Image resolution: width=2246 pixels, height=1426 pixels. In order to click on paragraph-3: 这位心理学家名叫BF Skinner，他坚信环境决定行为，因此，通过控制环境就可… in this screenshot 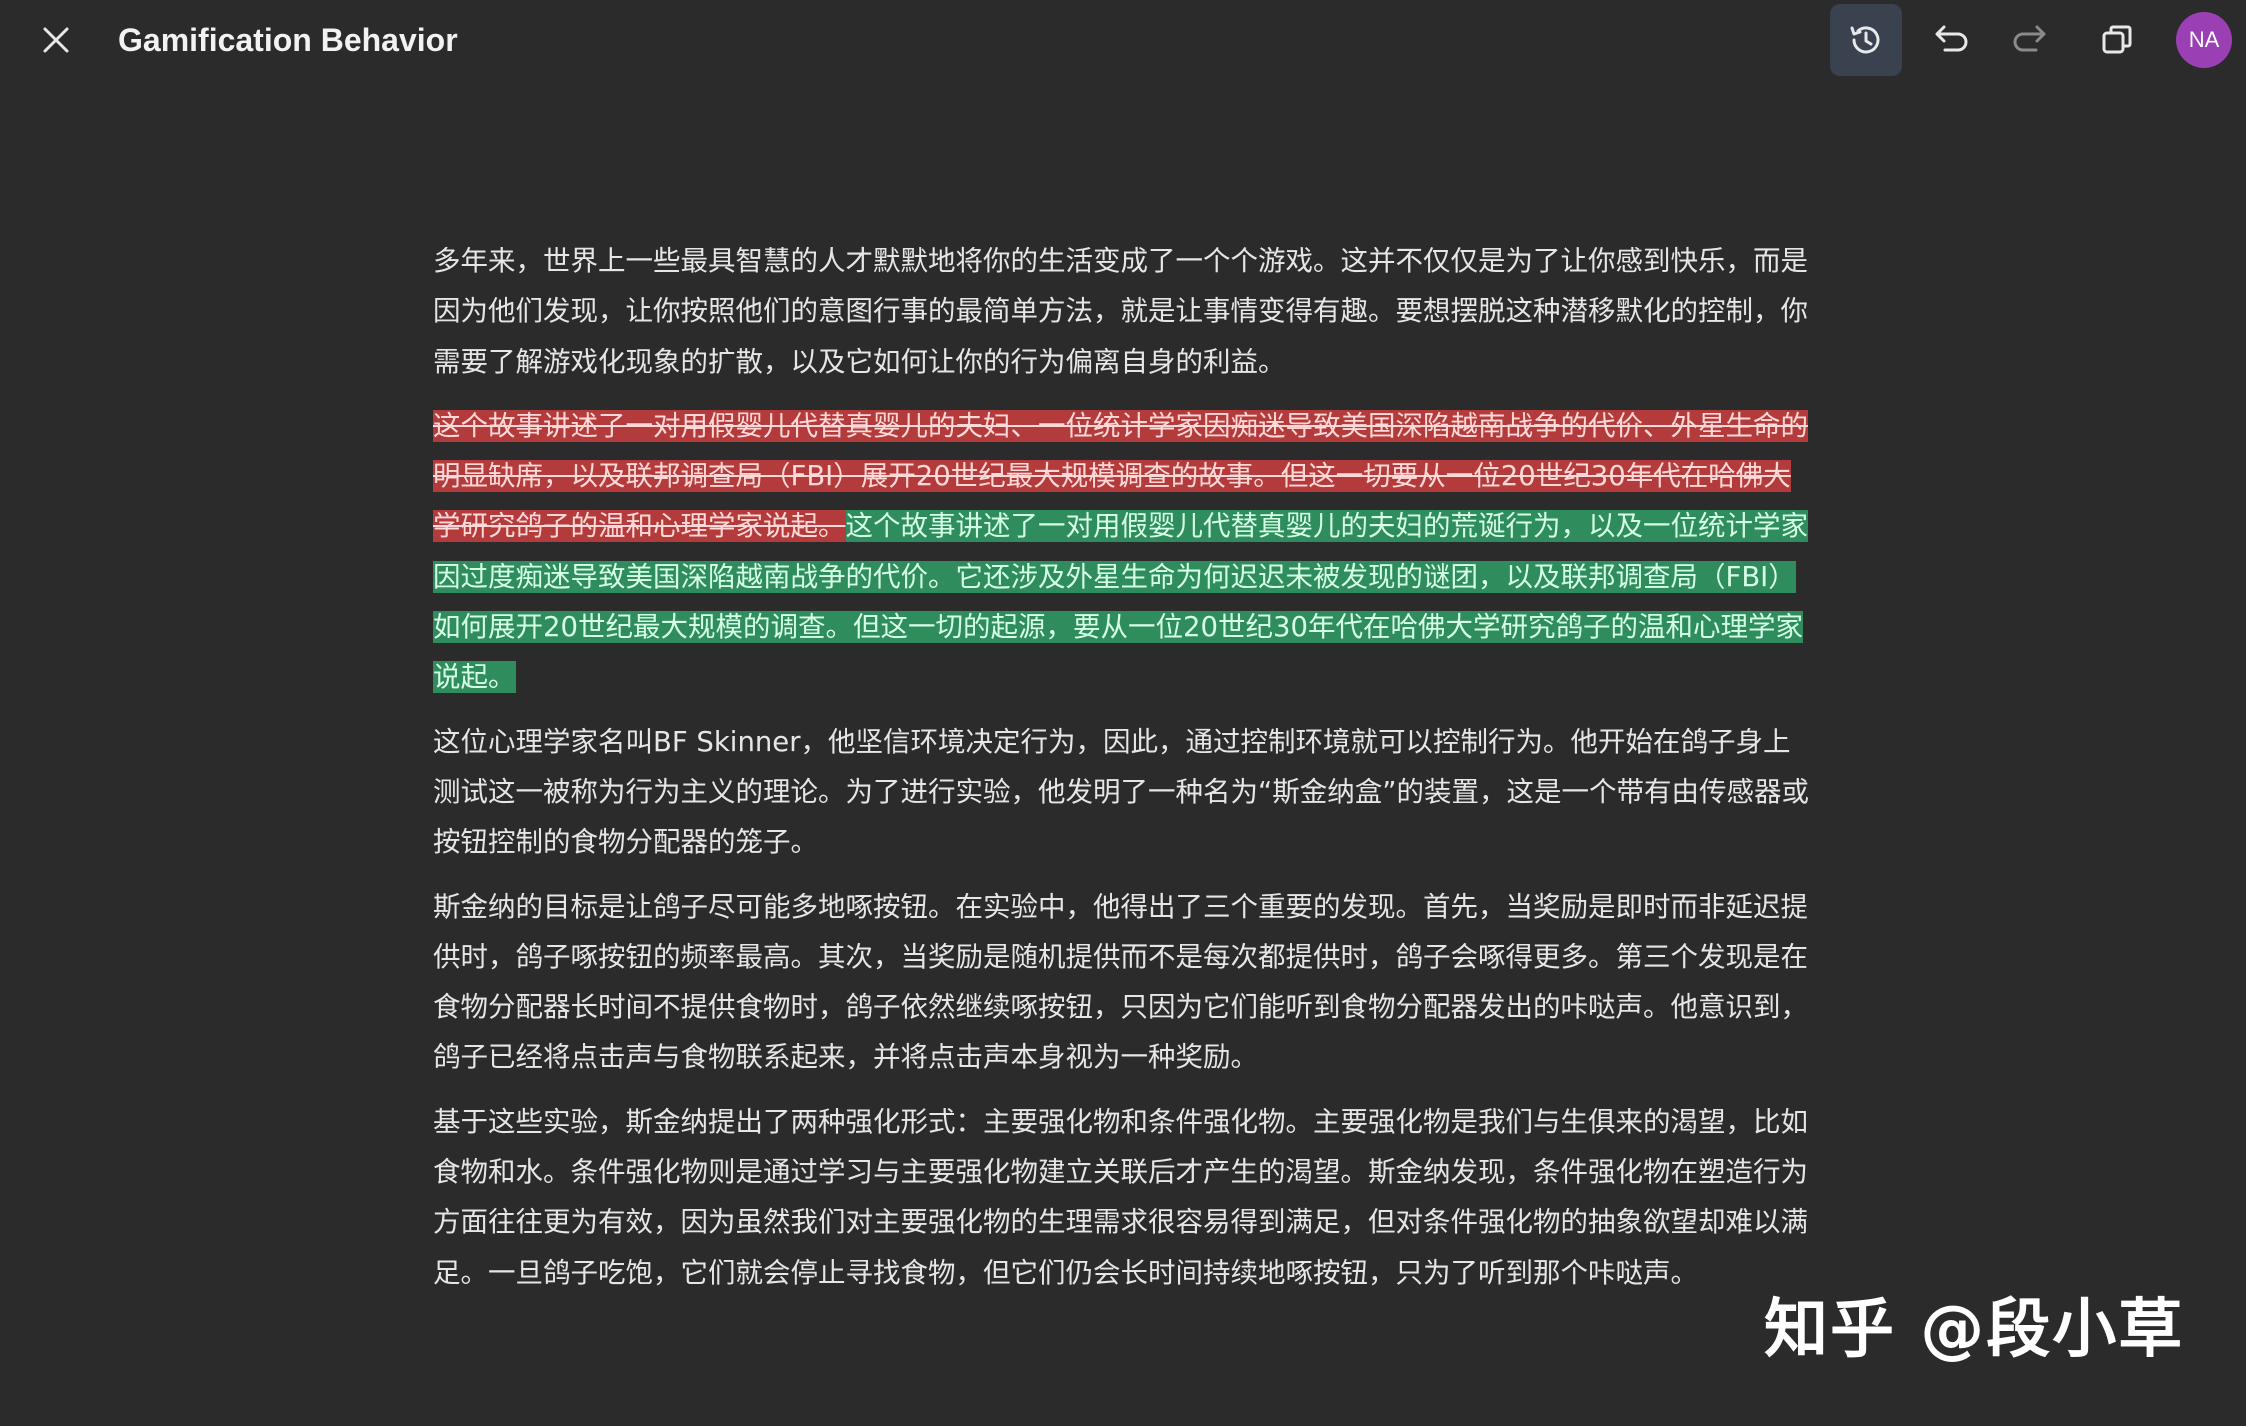, I will do `click(1121, 792)`.